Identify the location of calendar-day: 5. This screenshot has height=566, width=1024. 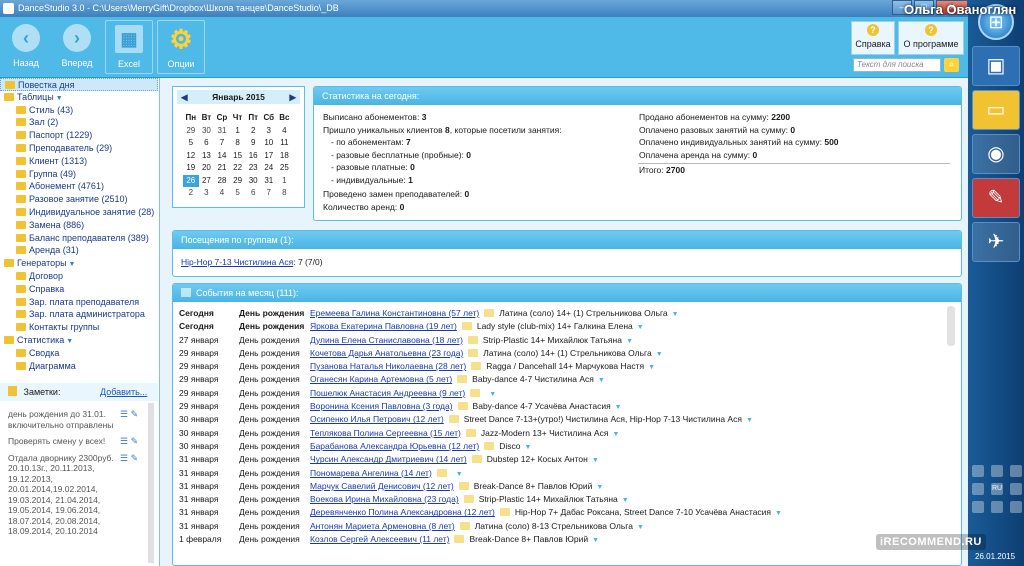
(191, 143).